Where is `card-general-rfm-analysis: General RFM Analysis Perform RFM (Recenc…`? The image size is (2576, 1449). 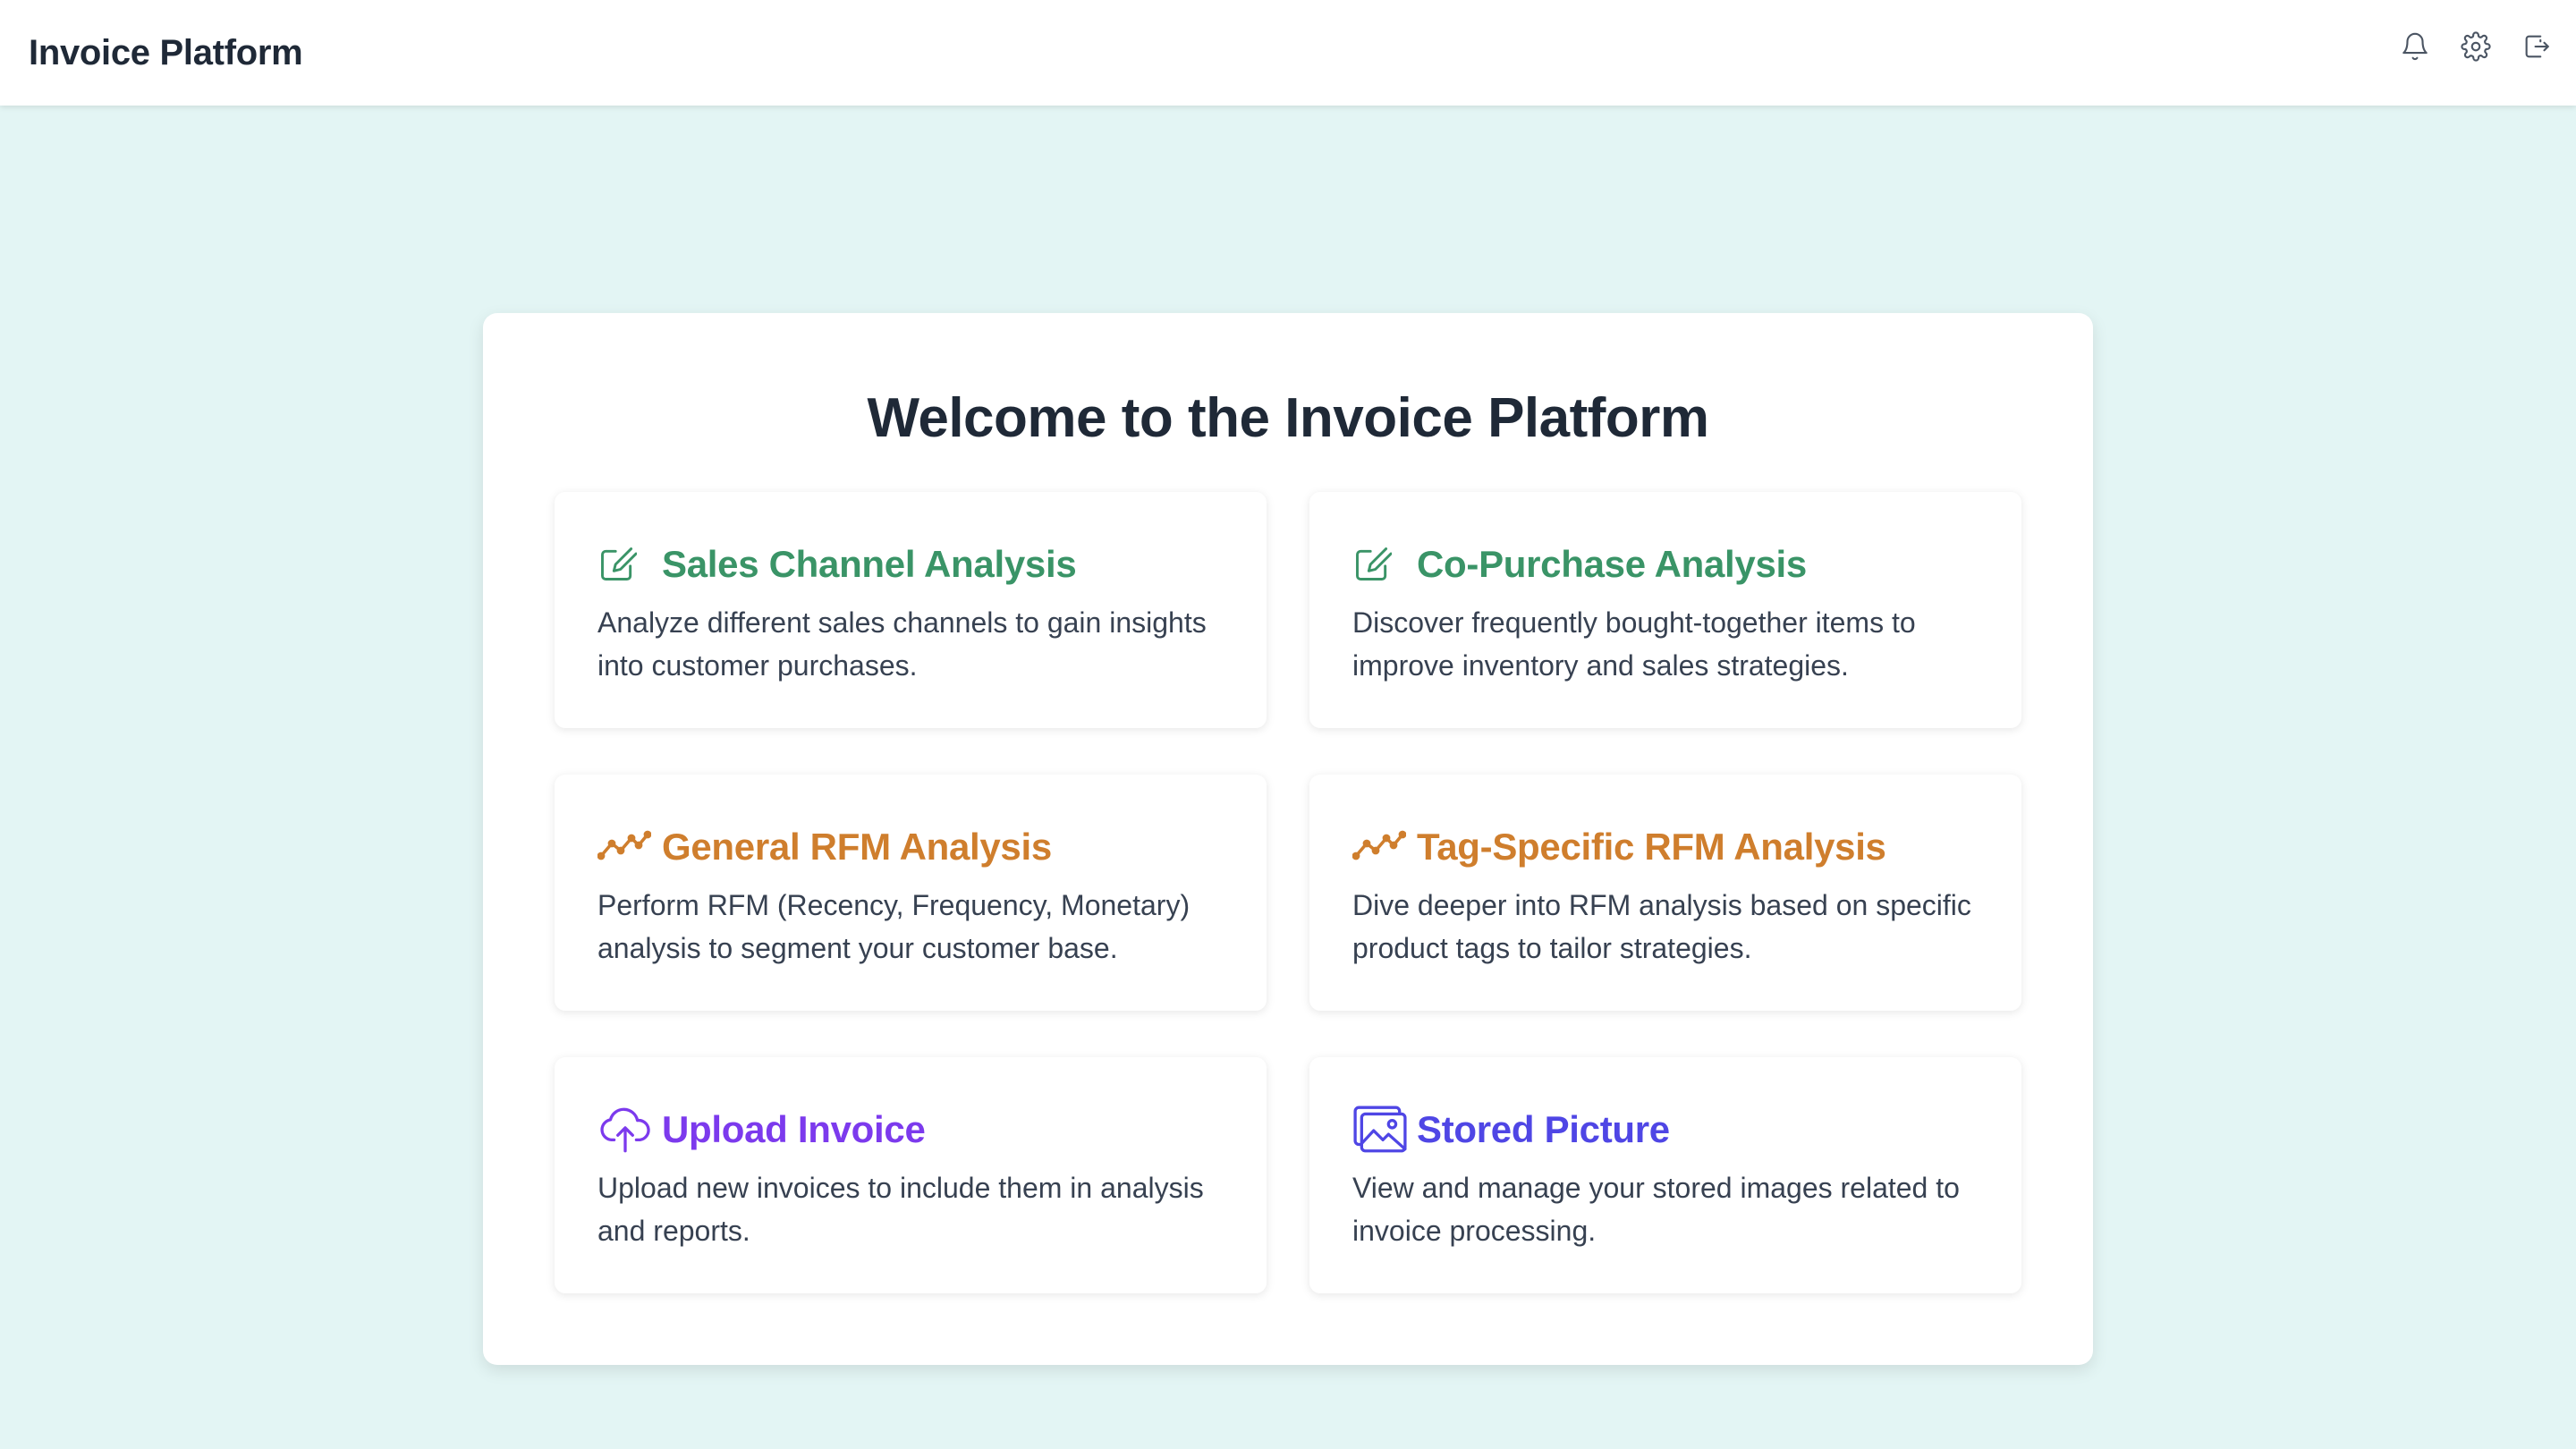 card-general-rfm-analysis: General RFM Analysis Perform RFM (Recenc… is located at coordinates (911, 893).